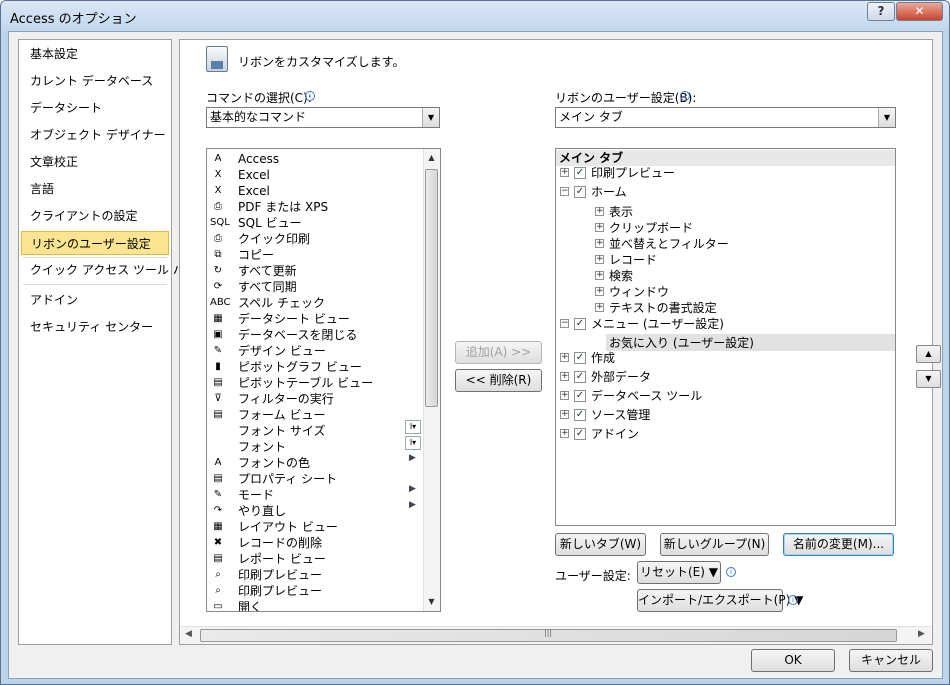 The width and height of the screenshot is (950, 685). I want to click on tree-item: 並べ替えとフィルター, so click(669, 244).